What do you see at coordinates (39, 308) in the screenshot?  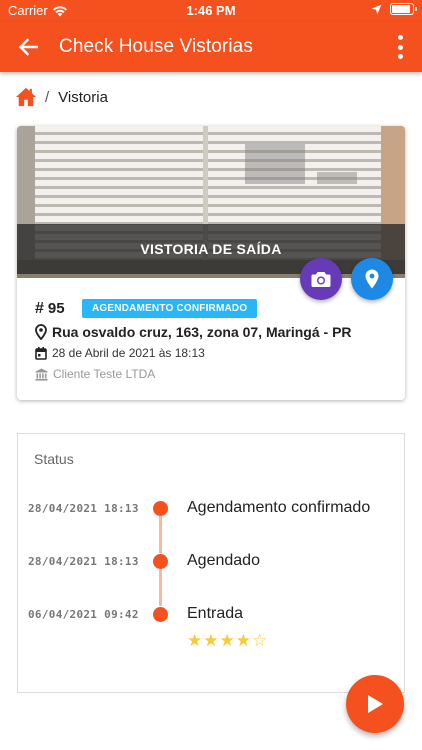 I see `hash-symbol: #` at bounding box center [39, 308].